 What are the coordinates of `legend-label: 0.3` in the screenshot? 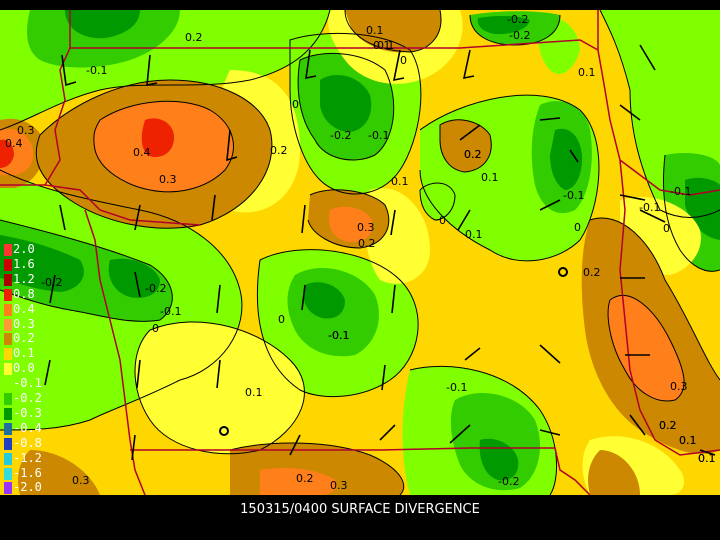 It's located at (24, 323).